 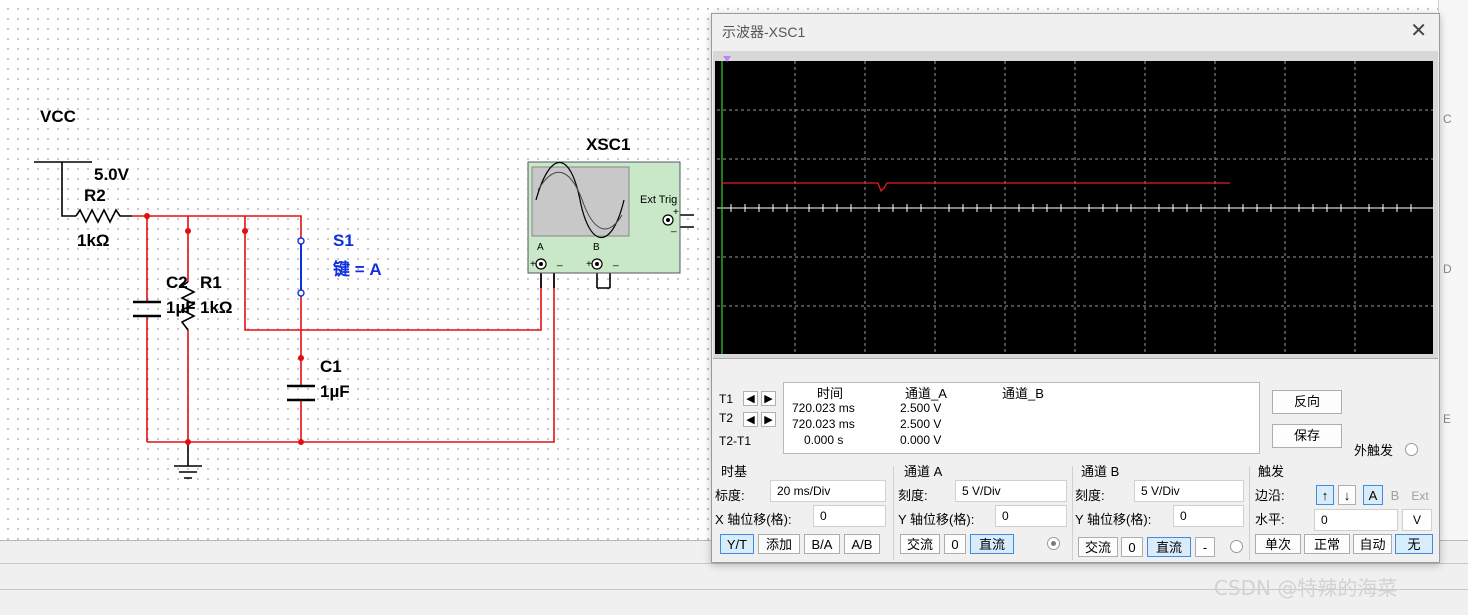 I want to click on watermark: CSDN @特辣的海菜, so click(x=1306, y=588).